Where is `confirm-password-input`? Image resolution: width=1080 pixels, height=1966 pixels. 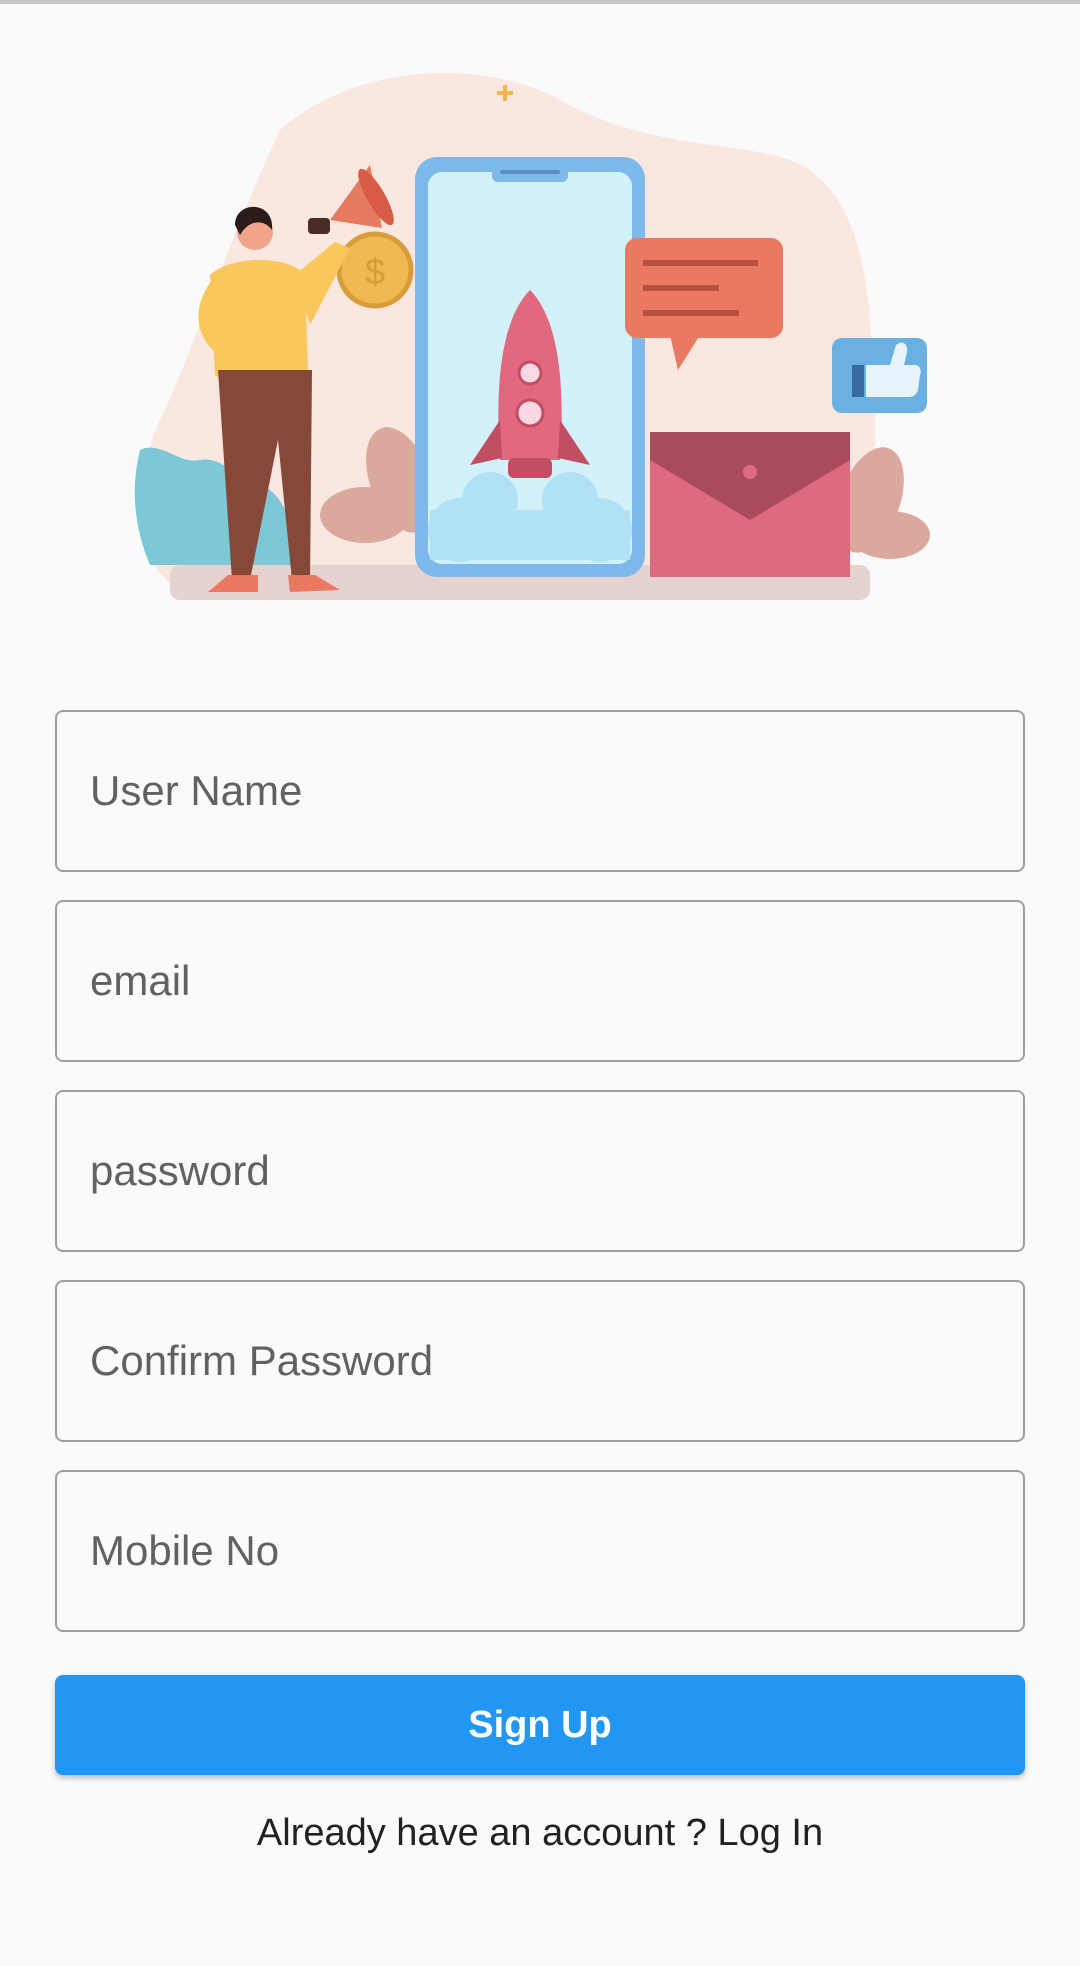 confirm-password-input is located at coordinates (555, 1361).